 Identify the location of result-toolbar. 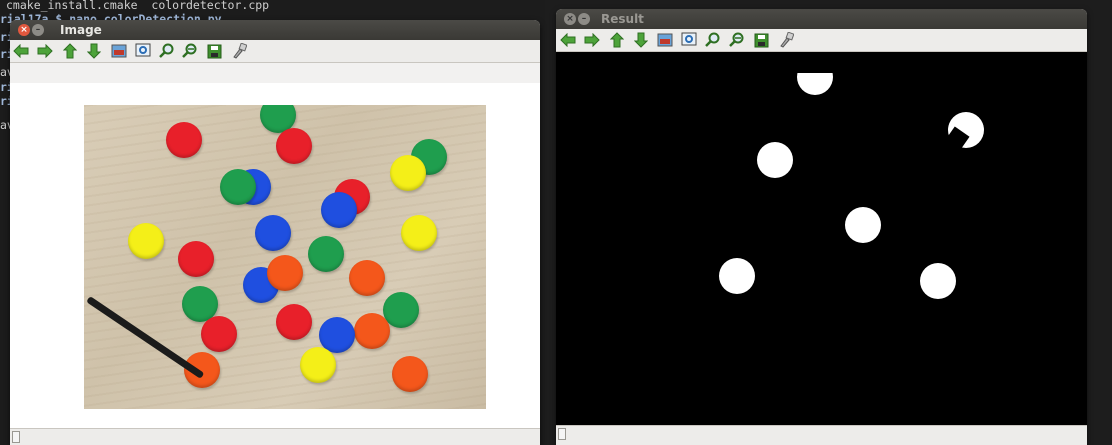
(821, 40).